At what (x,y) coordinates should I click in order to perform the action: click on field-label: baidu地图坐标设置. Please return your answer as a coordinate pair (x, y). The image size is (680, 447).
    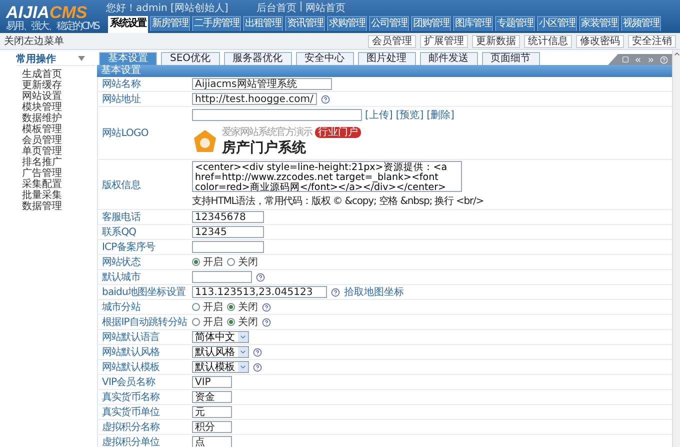
    Looking at the image, I should click on (144, 292).